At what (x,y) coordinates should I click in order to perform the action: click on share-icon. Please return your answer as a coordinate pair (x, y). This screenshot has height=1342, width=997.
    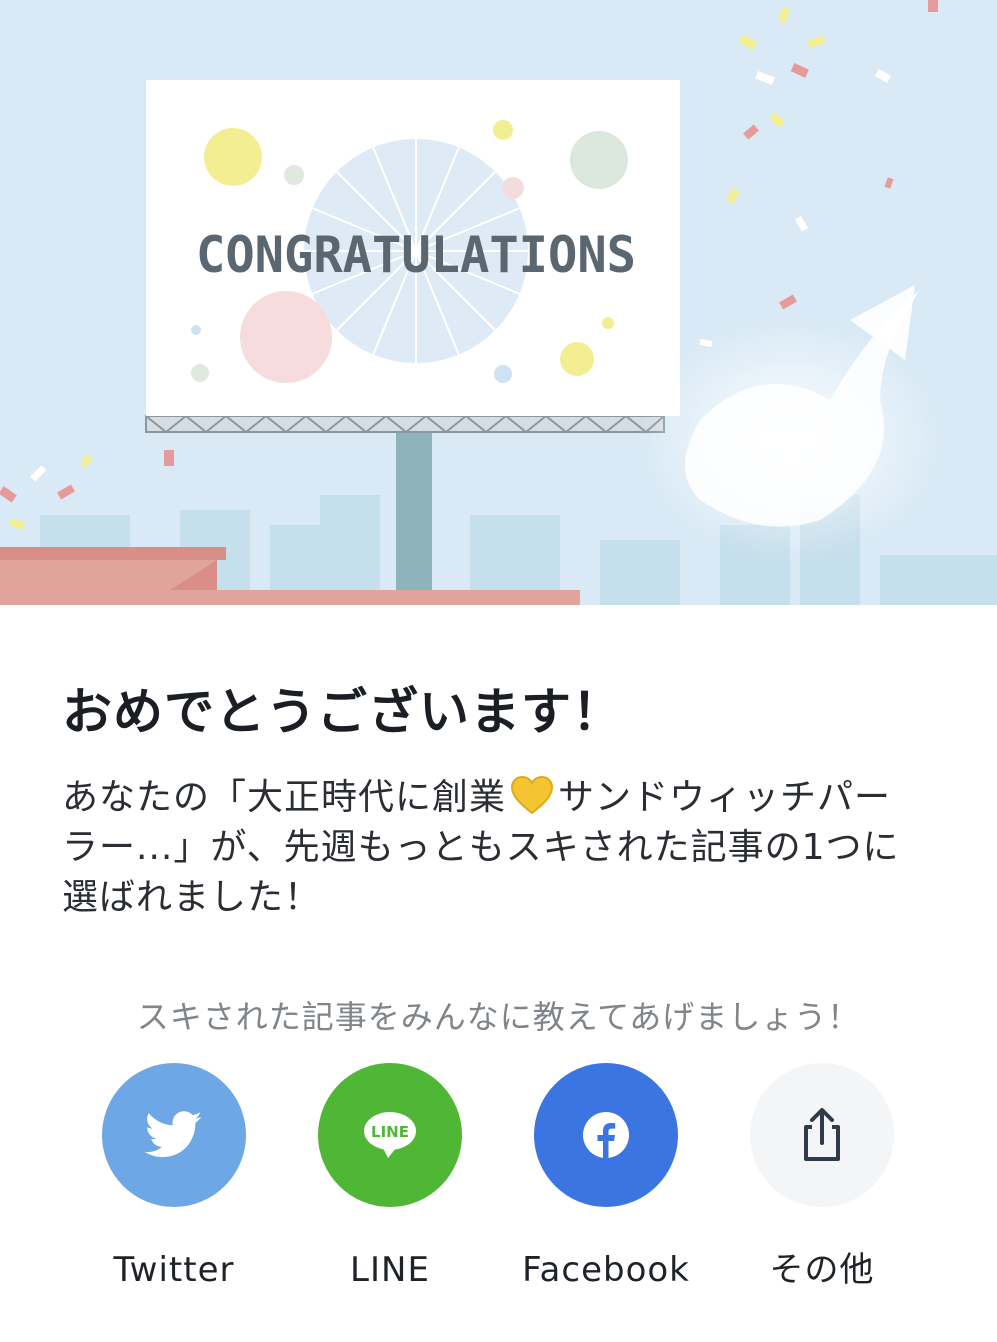
    Looking at the image, I should click on (822, 1134).